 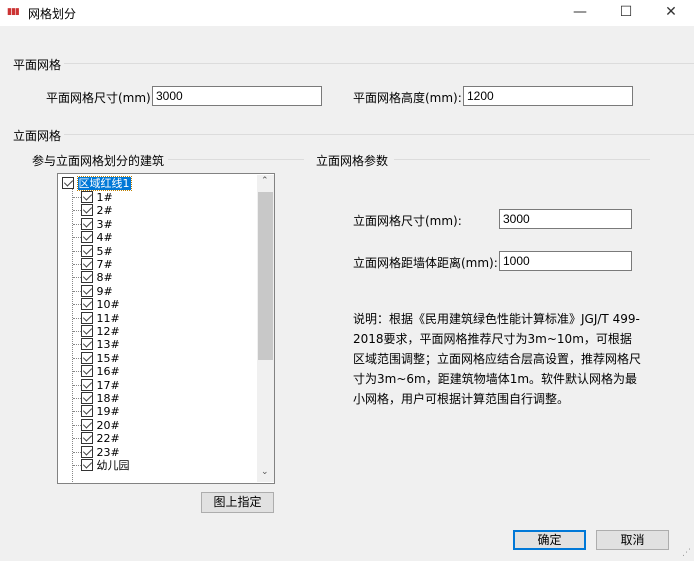 What do you see at coordinates (100, 371) in the screenshot?
I see `tree-item: 16#` at bounding box center [100, 371].